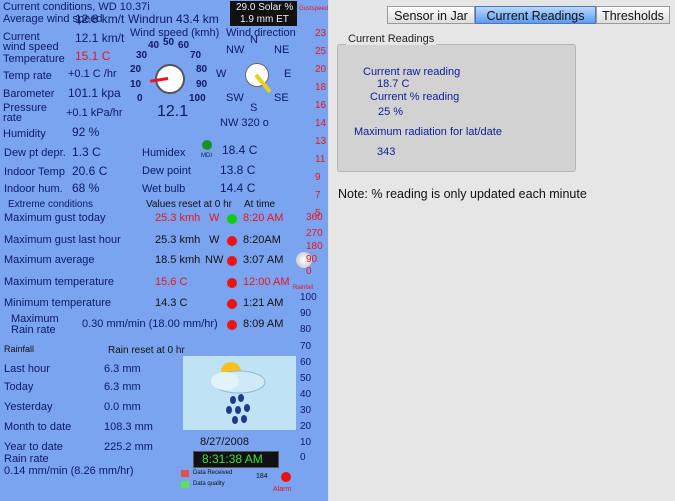  I want to click on rain-cloud-icon, so click(238, 393).